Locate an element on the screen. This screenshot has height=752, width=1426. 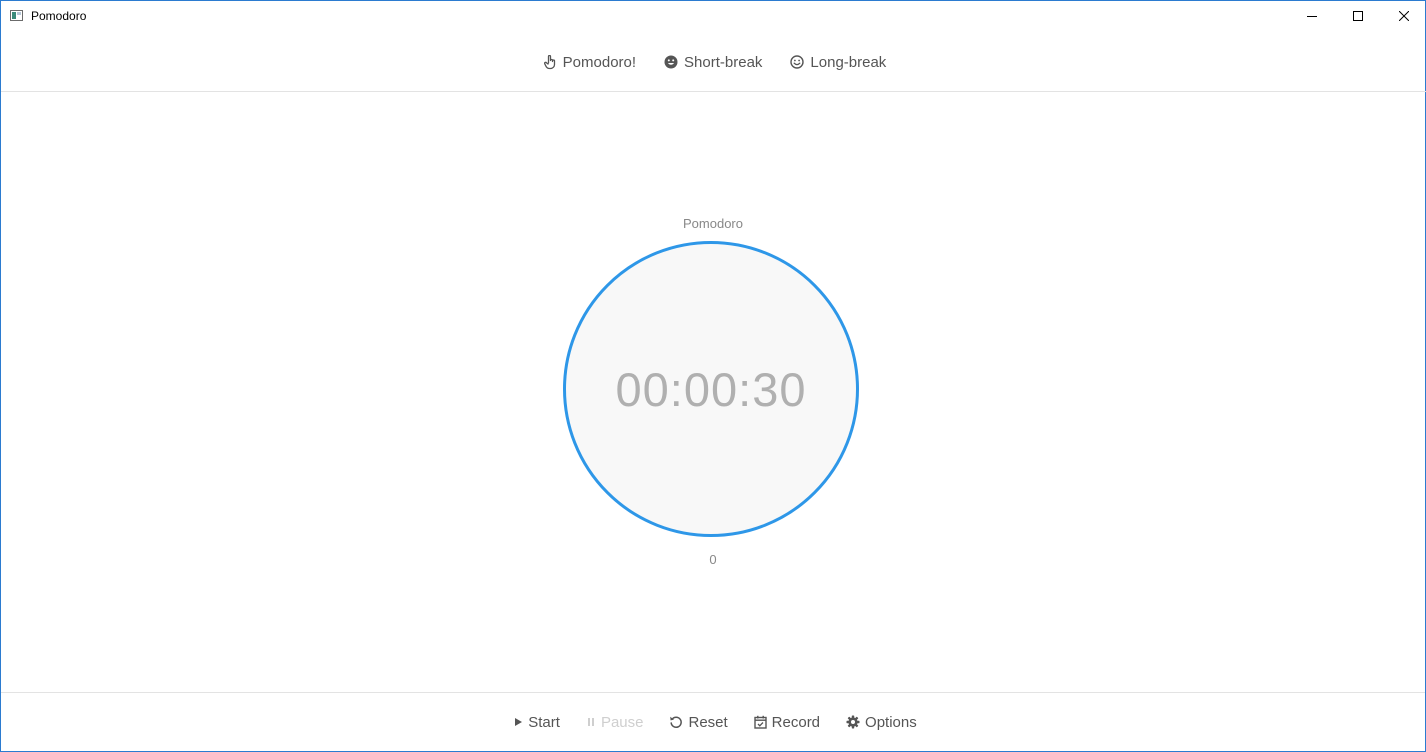
timer-ring: 00:00:30 is located at coordinates (711, 389).